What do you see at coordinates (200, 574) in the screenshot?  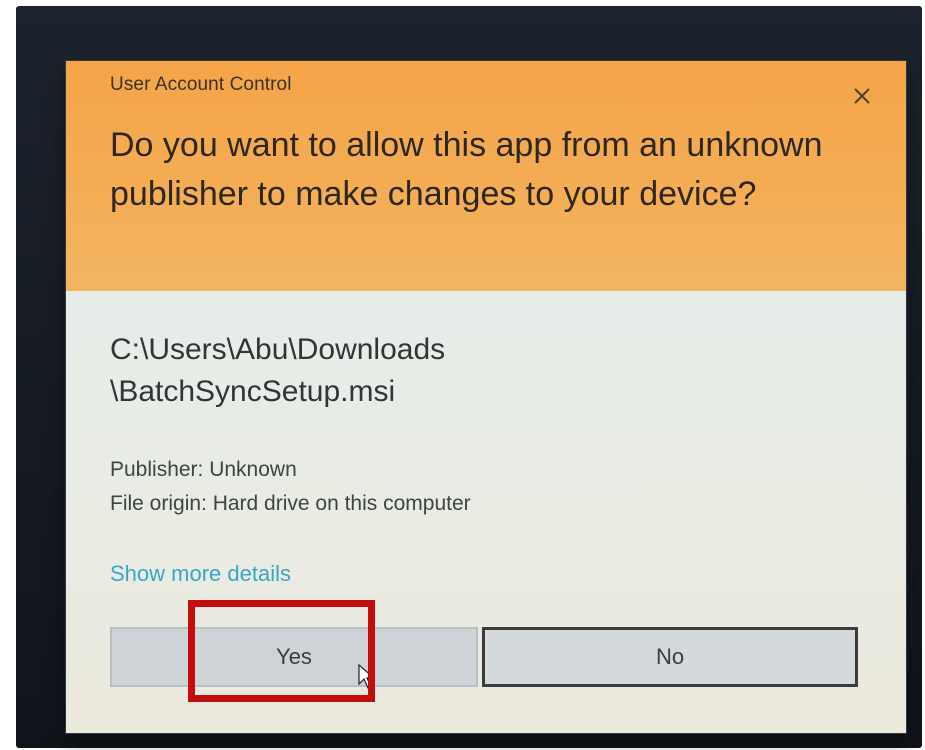 I see `show-more-details-link: Show more details` at bounding box center [200, 574].